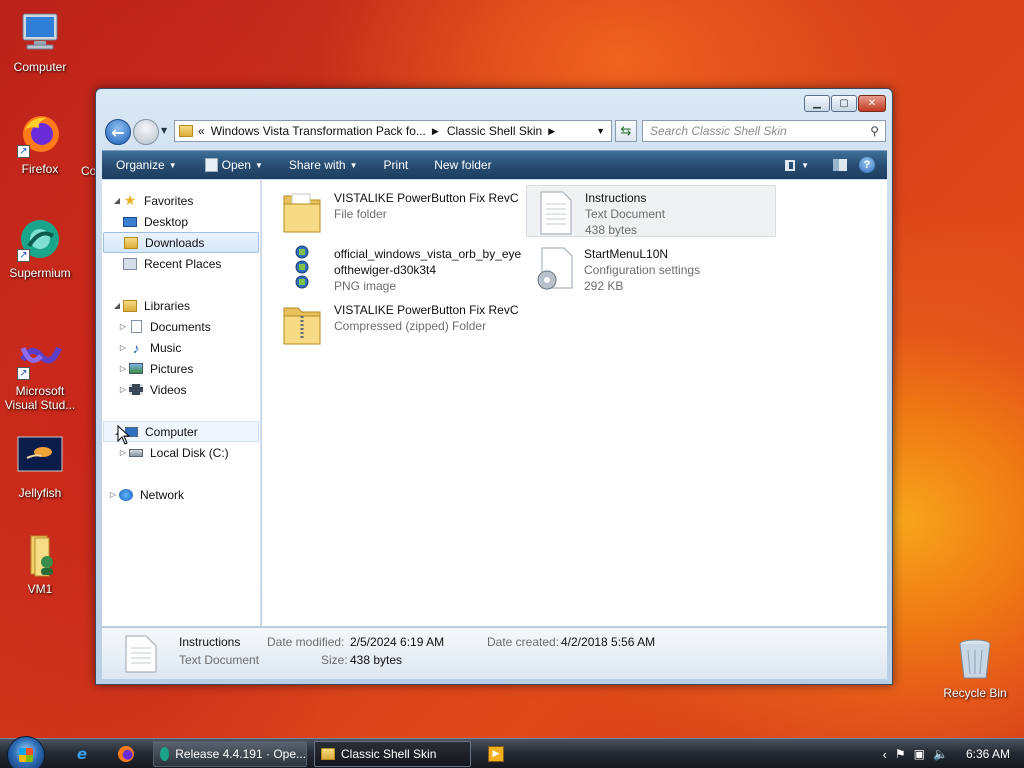 The image size is (1024, 768). I want to click on visual-studio-icon: ↗, so click(40, 357).